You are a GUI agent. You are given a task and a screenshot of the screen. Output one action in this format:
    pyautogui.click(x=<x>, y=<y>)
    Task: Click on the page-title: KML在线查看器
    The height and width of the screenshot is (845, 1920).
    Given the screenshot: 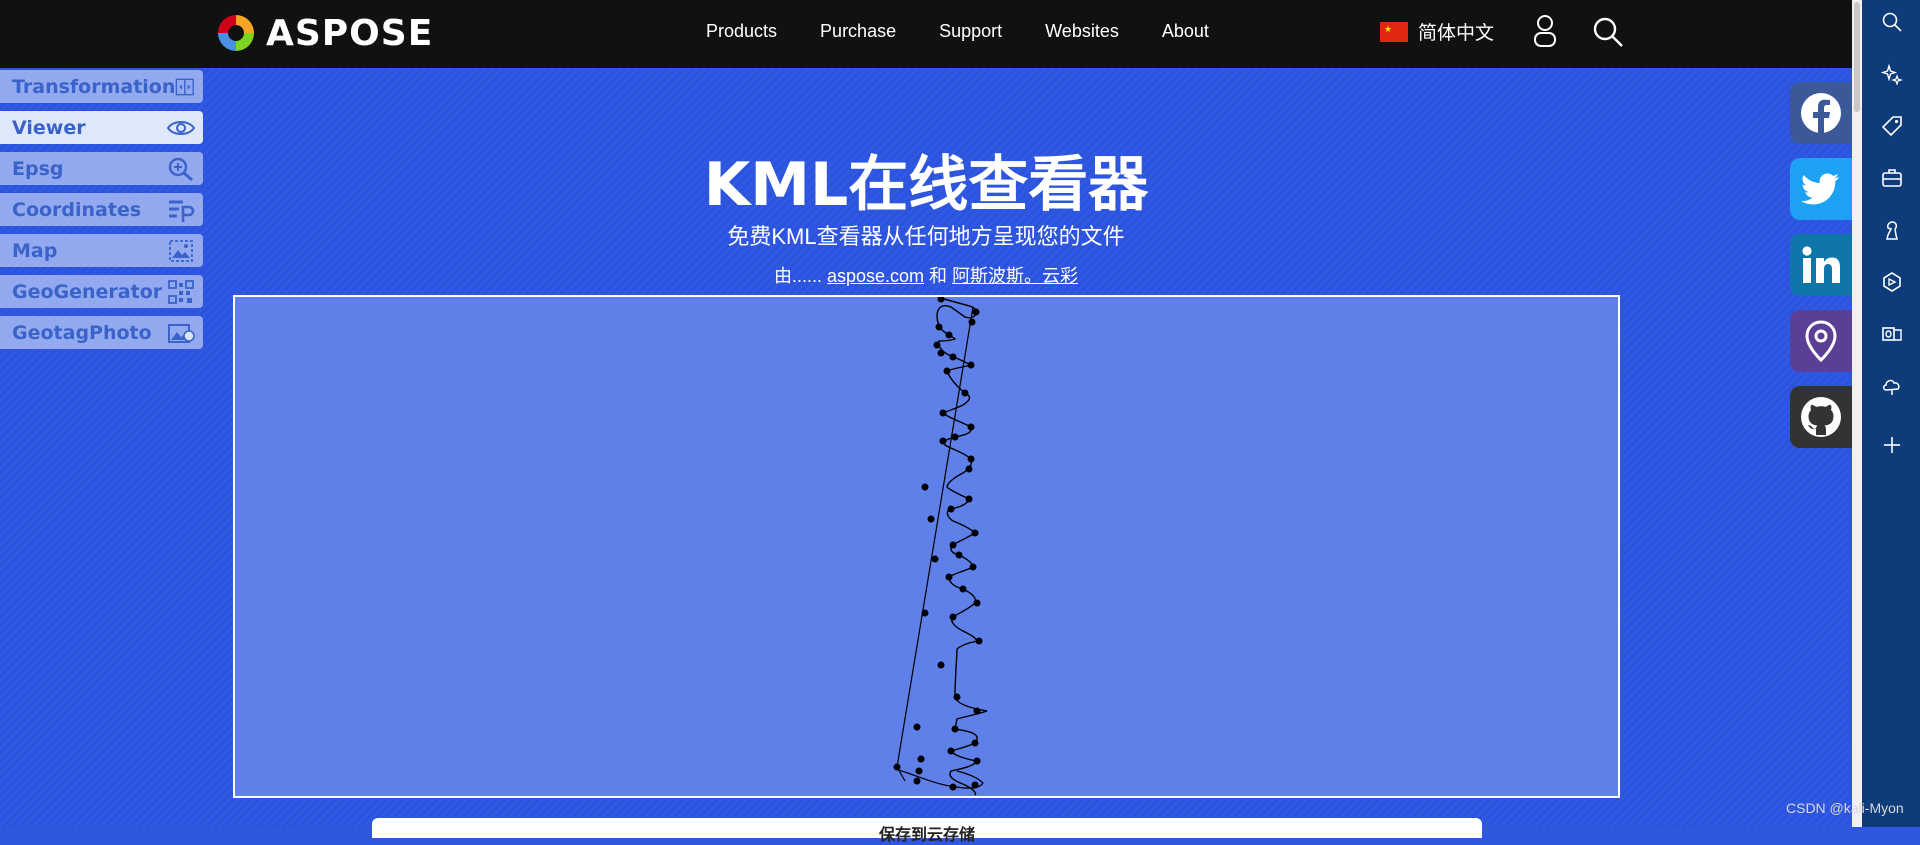 What is the action you would take?
    pyautogui.click(x=926, y=185)
    